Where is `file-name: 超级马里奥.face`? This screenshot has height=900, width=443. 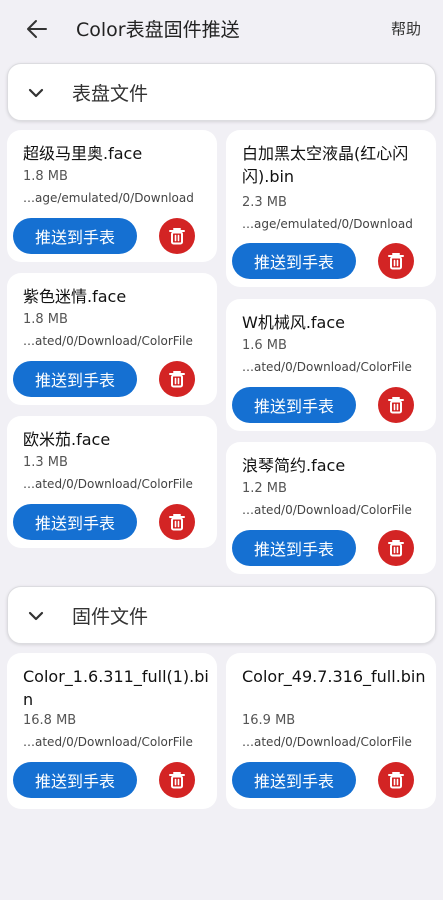 file-name: 超级马里奥.face is located at coordinates (83, 153).